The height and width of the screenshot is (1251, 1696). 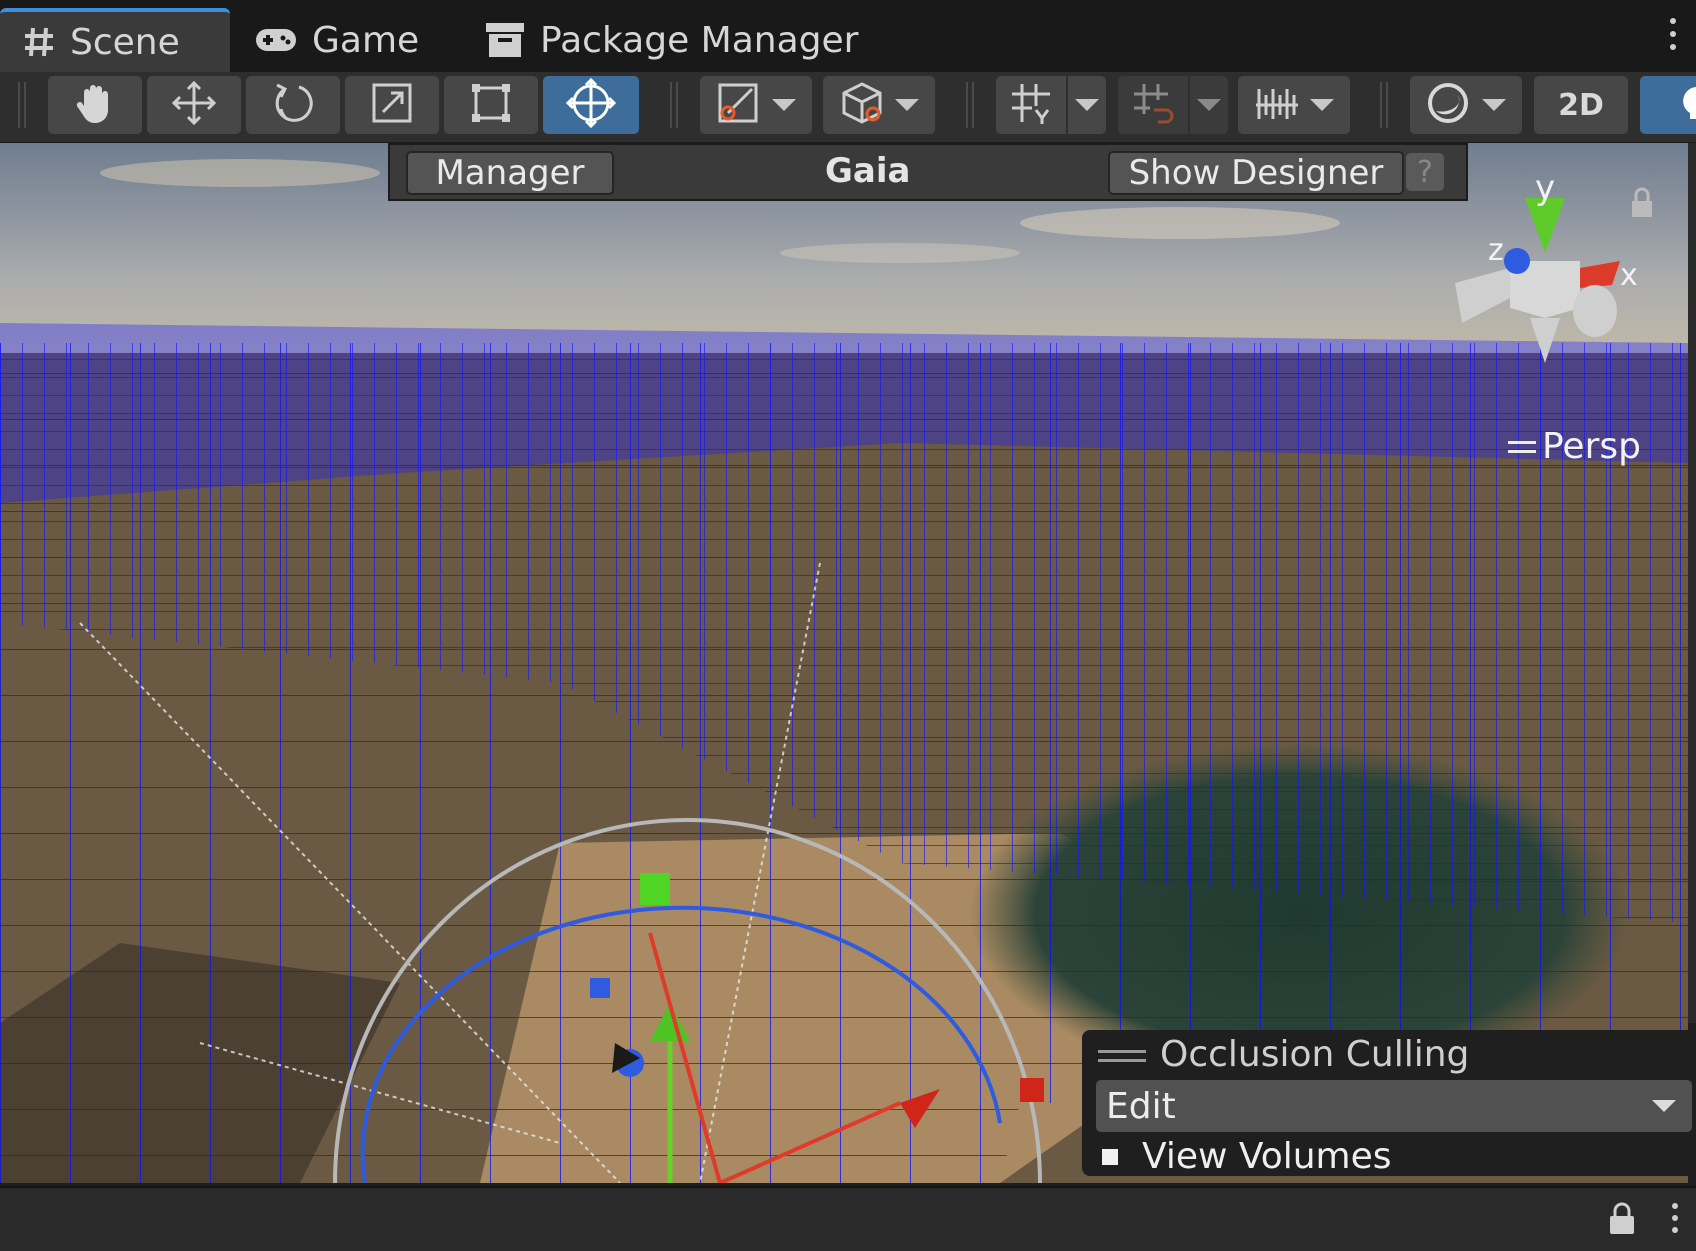 I want to click on gaia-overlay-bar: Manager Gaia Show Designer ?, so click(x=928, y=172).